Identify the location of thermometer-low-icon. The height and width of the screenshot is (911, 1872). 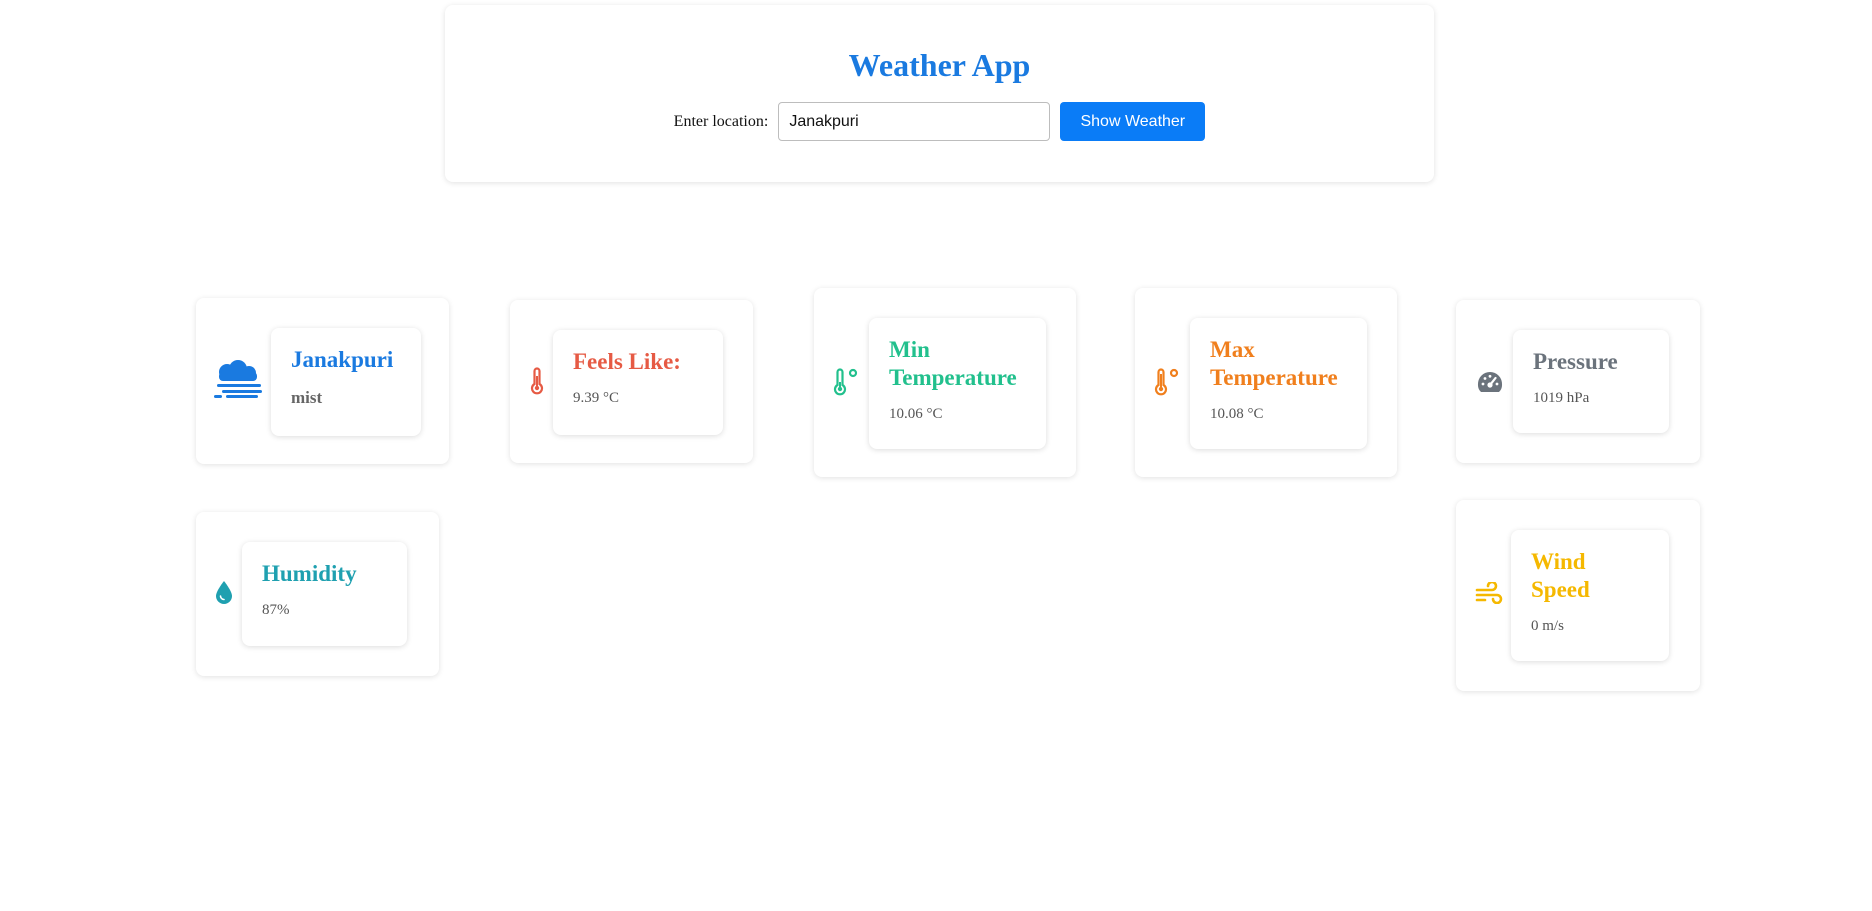
(845, 382).